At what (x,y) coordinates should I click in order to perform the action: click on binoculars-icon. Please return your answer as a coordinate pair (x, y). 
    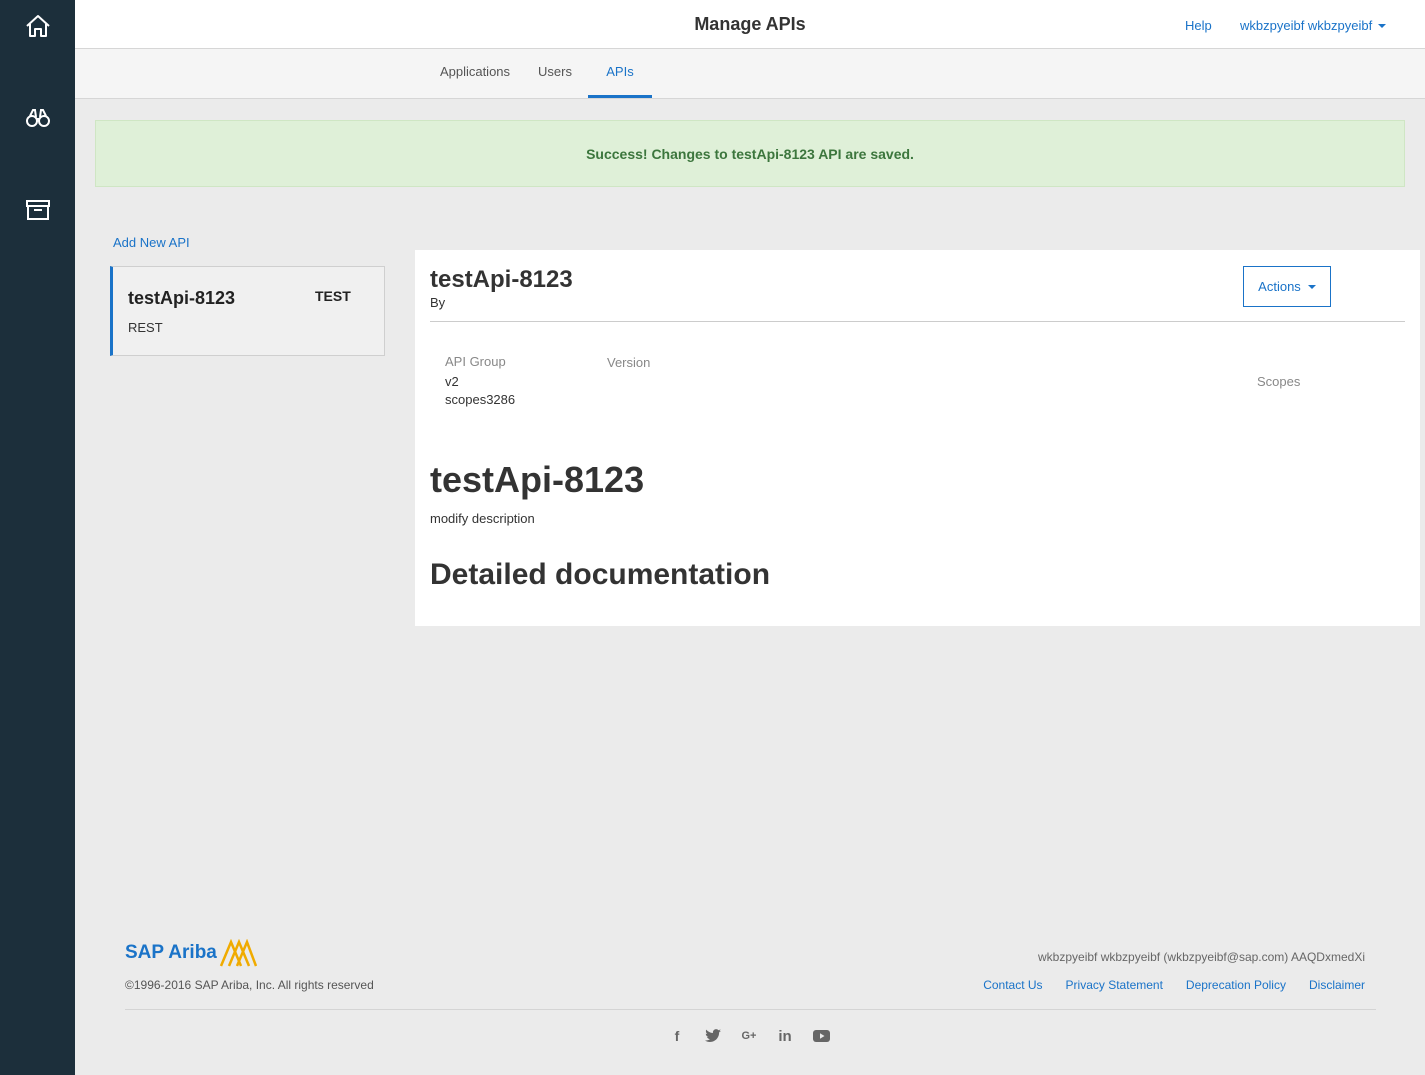
    Looking at the image, I should click on (38, 118).